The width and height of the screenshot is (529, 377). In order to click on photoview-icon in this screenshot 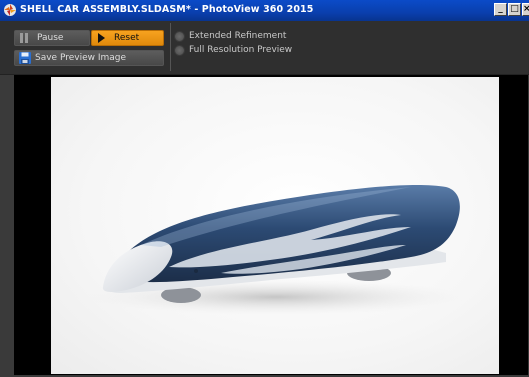, I will do `click(10, 10)`.